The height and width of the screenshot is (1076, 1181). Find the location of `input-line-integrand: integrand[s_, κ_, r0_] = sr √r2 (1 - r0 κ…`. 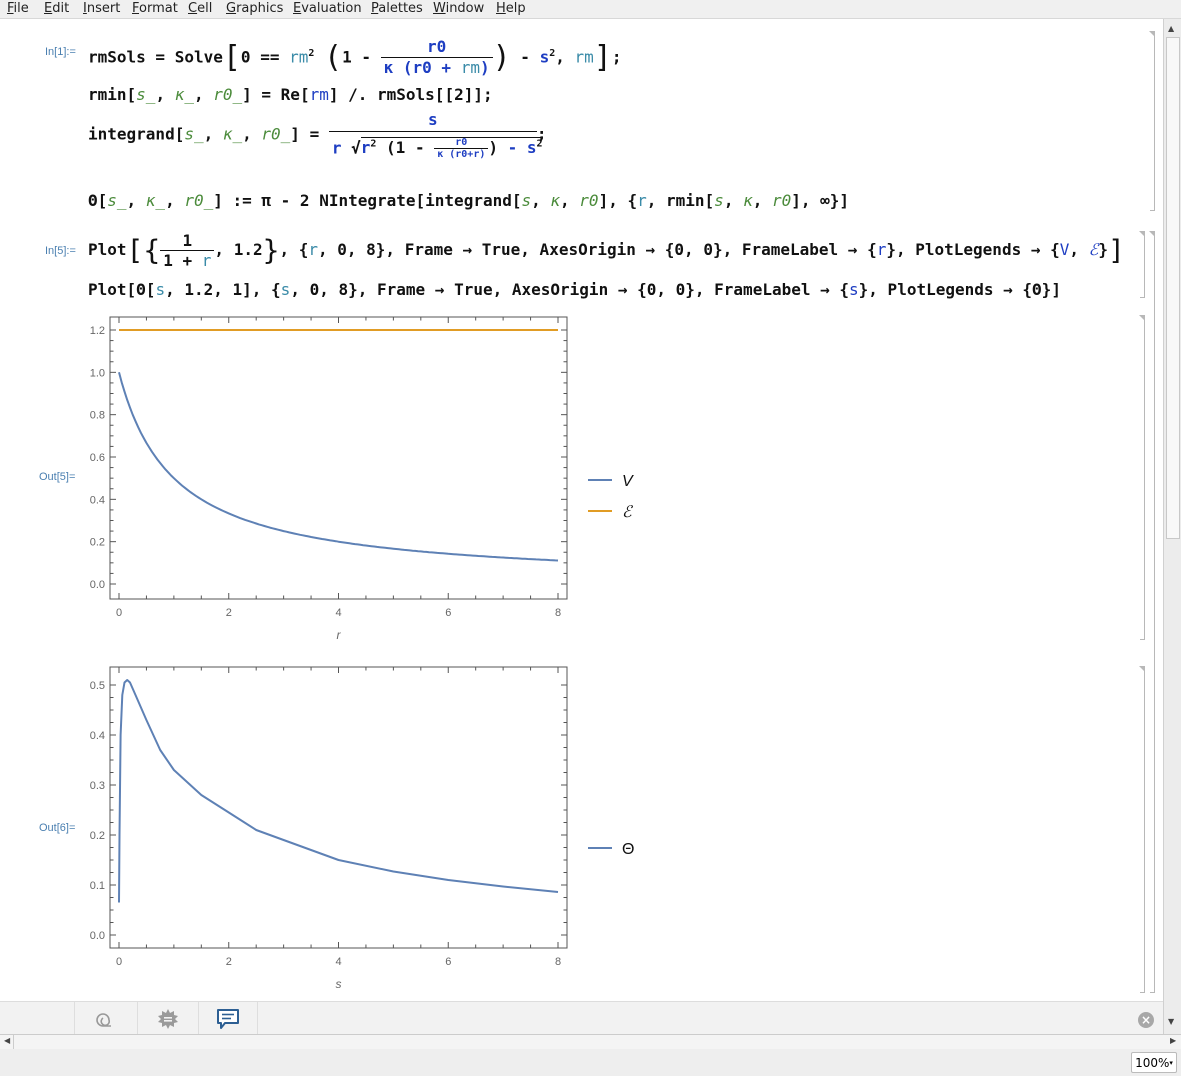

input-line-integrand: integrand[s_, κ_, r0_] = sr √r2 (1 - r0 κ… is located at coordinates (317, 144).